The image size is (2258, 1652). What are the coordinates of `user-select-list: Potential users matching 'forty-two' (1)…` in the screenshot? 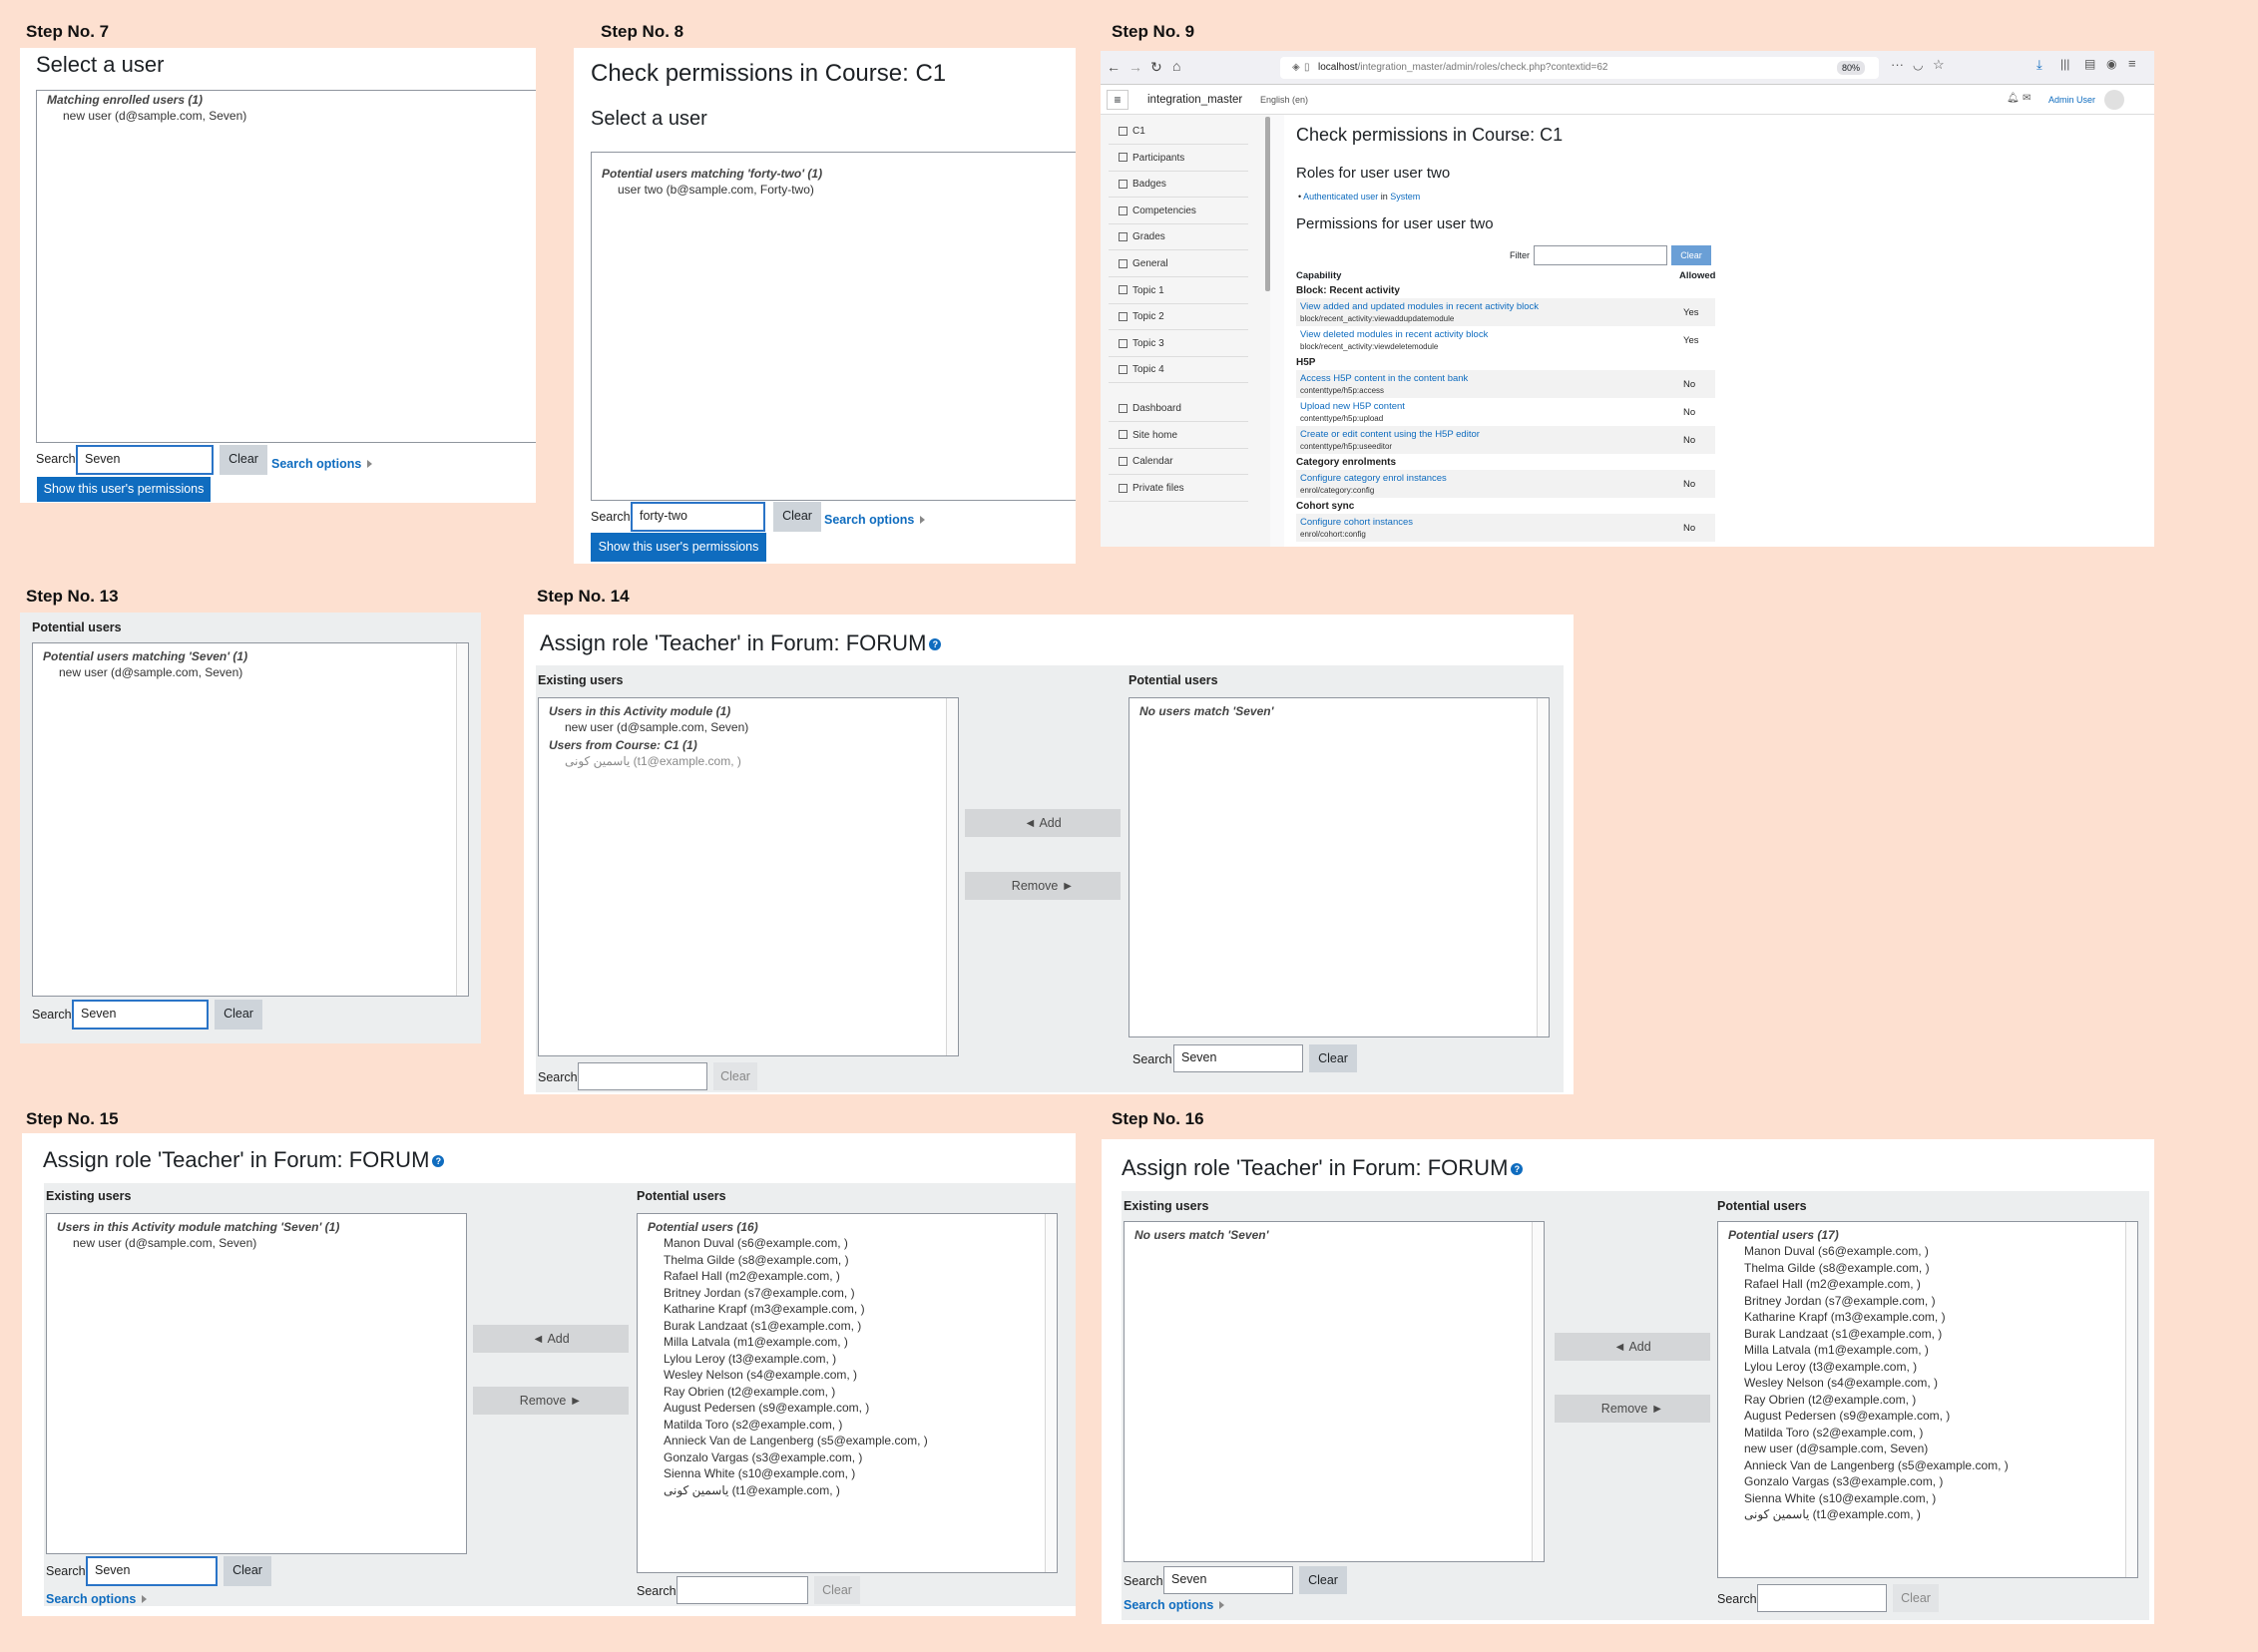 It's located at (833, 326).